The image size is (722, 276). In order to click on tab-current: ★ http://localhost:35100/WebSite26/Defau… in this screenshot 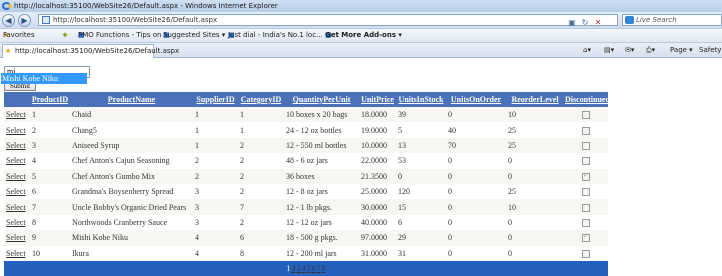, I will do `click(90, 51)`.